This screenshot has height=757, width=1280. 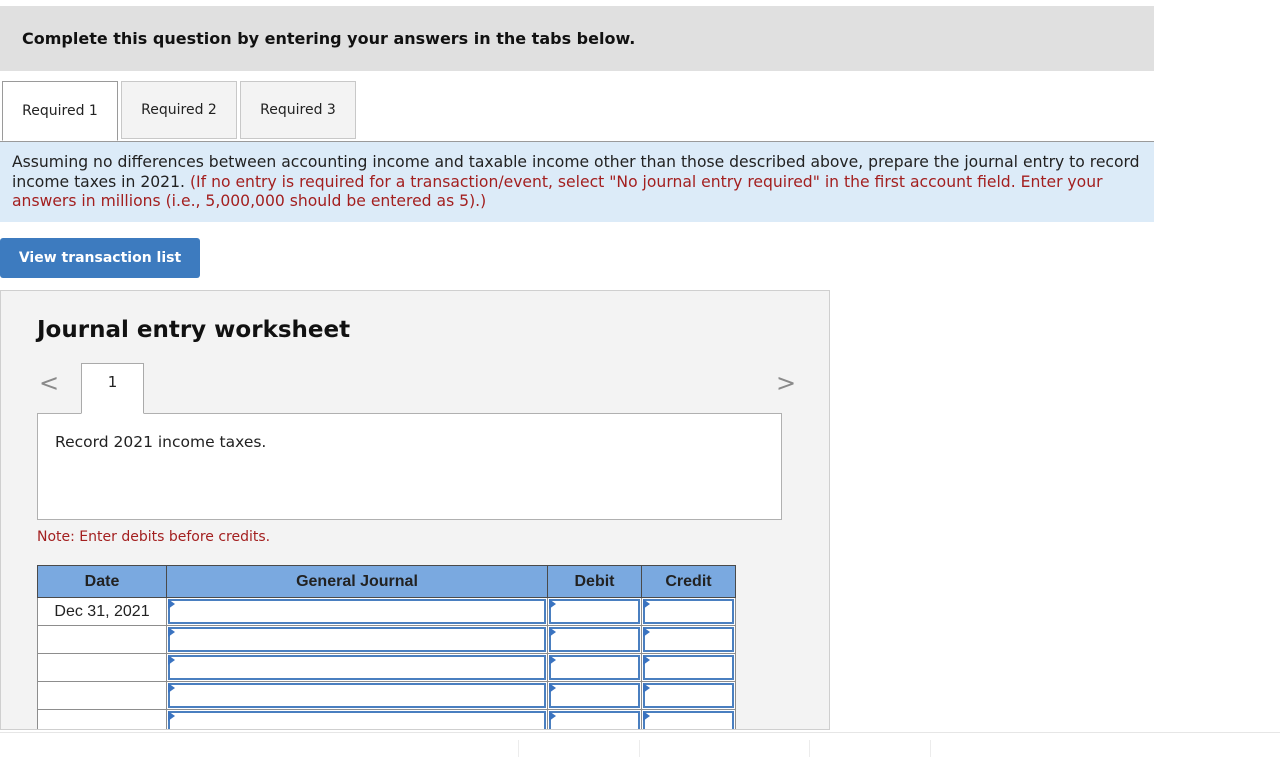 I want to click on entry-tab-1: 1, so click(x=112, y=388).